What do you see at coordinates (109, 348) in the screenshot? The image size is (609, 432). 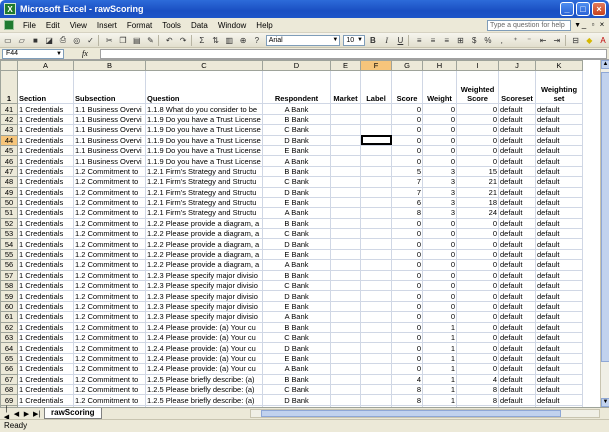 I see `cell-b64: 1.2 Commitment to` at bounding box center [109, 348].